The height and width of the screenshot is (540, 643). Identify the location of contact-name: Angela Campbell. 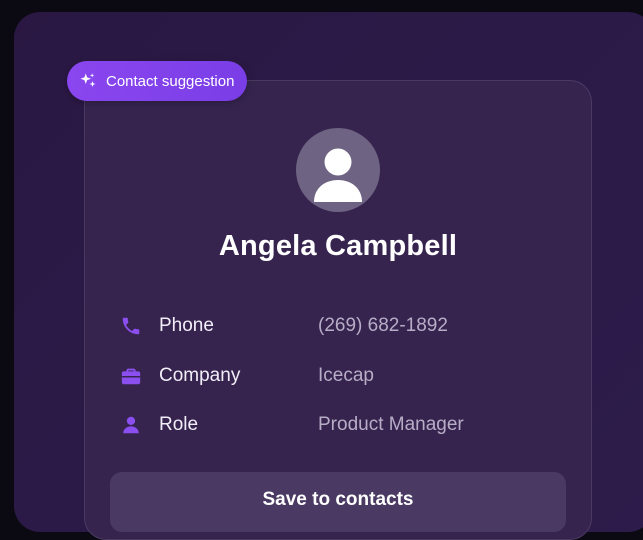
(338, 246).